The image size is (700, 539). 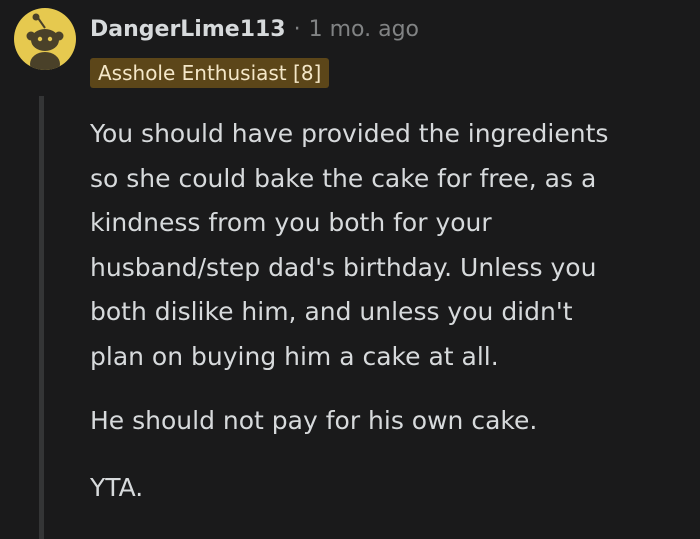 What do you see at coordinates (45, 39) in the screenshot?
I see `reddit-snoo-avatar-icon` at bounding box center [45, 39].